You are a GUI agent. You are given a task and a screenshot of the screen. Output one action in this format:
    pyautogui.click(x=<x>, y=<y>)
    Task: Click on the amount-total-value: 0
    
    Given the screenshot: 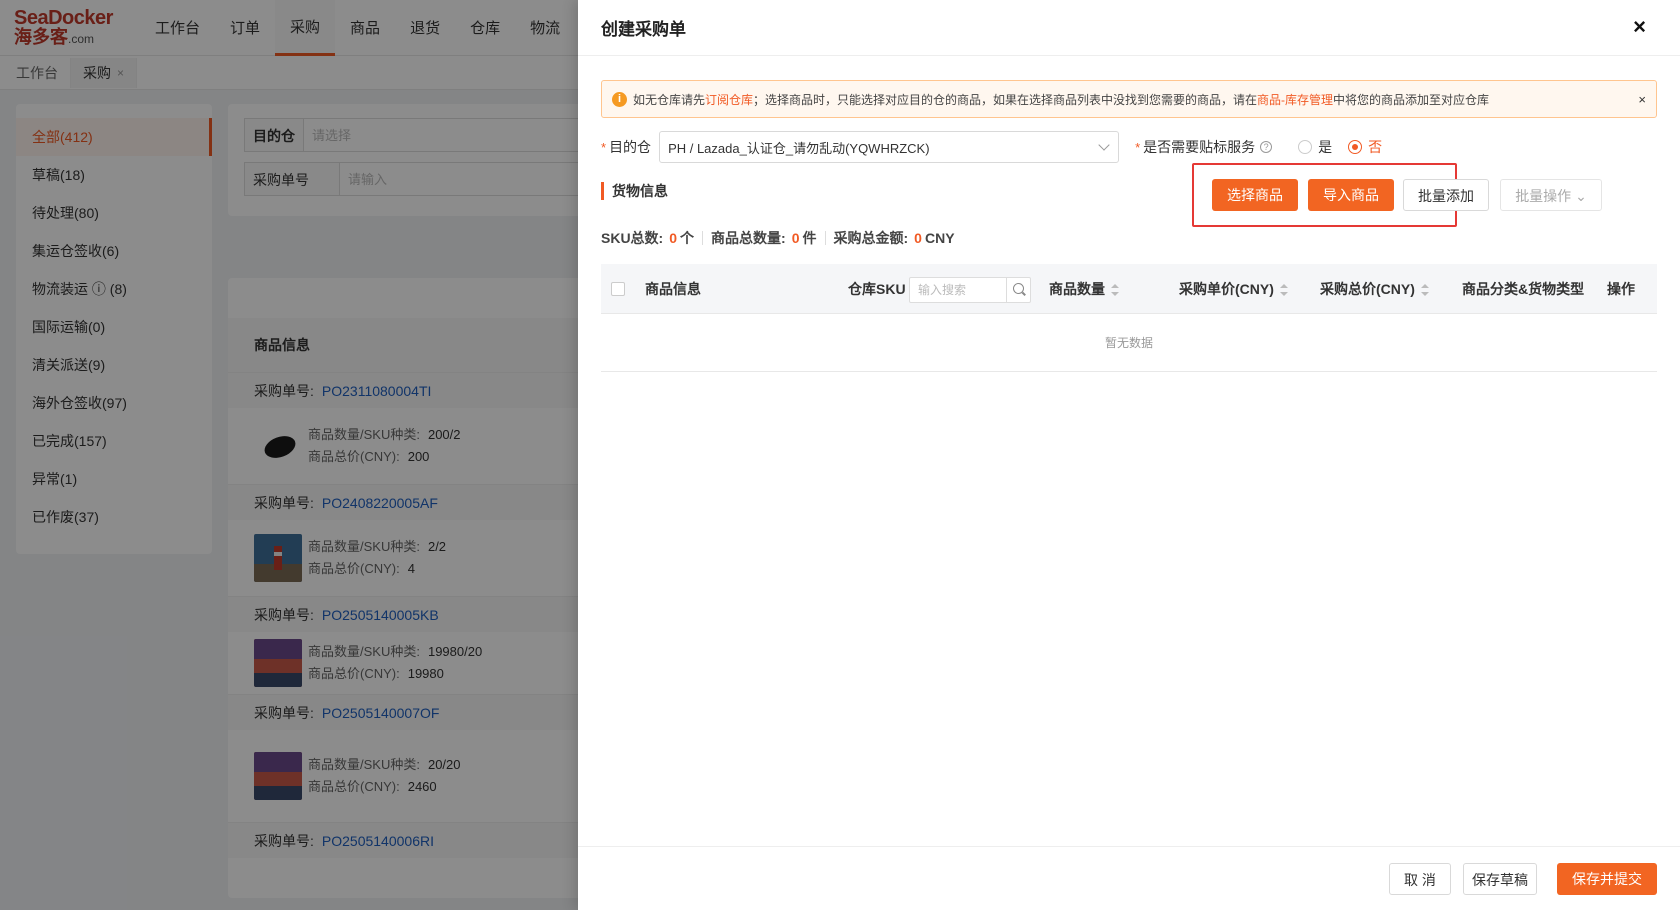 What is the action you would take?
    pyautogui.click(x=918, y=238)
    